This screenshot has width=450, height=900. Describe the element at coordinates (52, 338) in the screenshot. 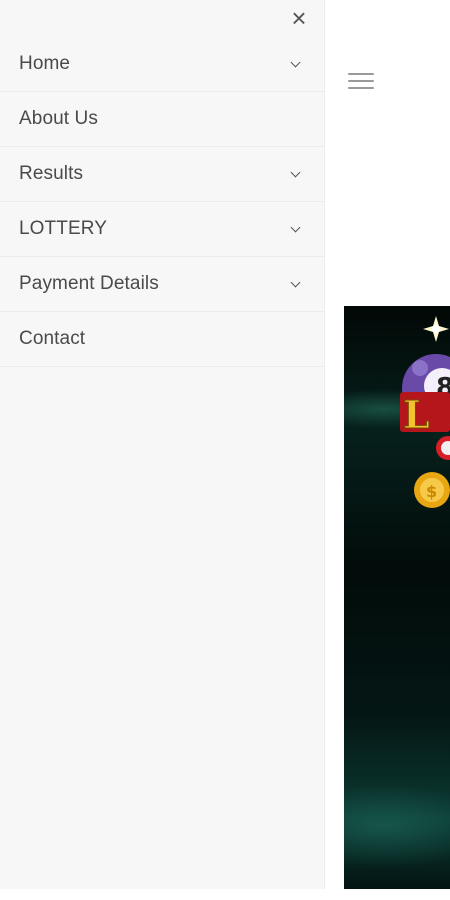

I see `menu-item-label: Contact` at that location.